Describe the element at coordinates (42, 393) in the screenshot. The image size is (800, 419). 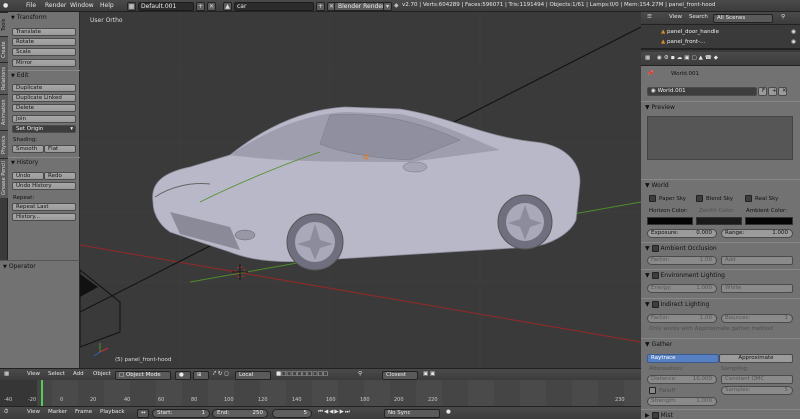
I see `current-frame-marker` at that location.